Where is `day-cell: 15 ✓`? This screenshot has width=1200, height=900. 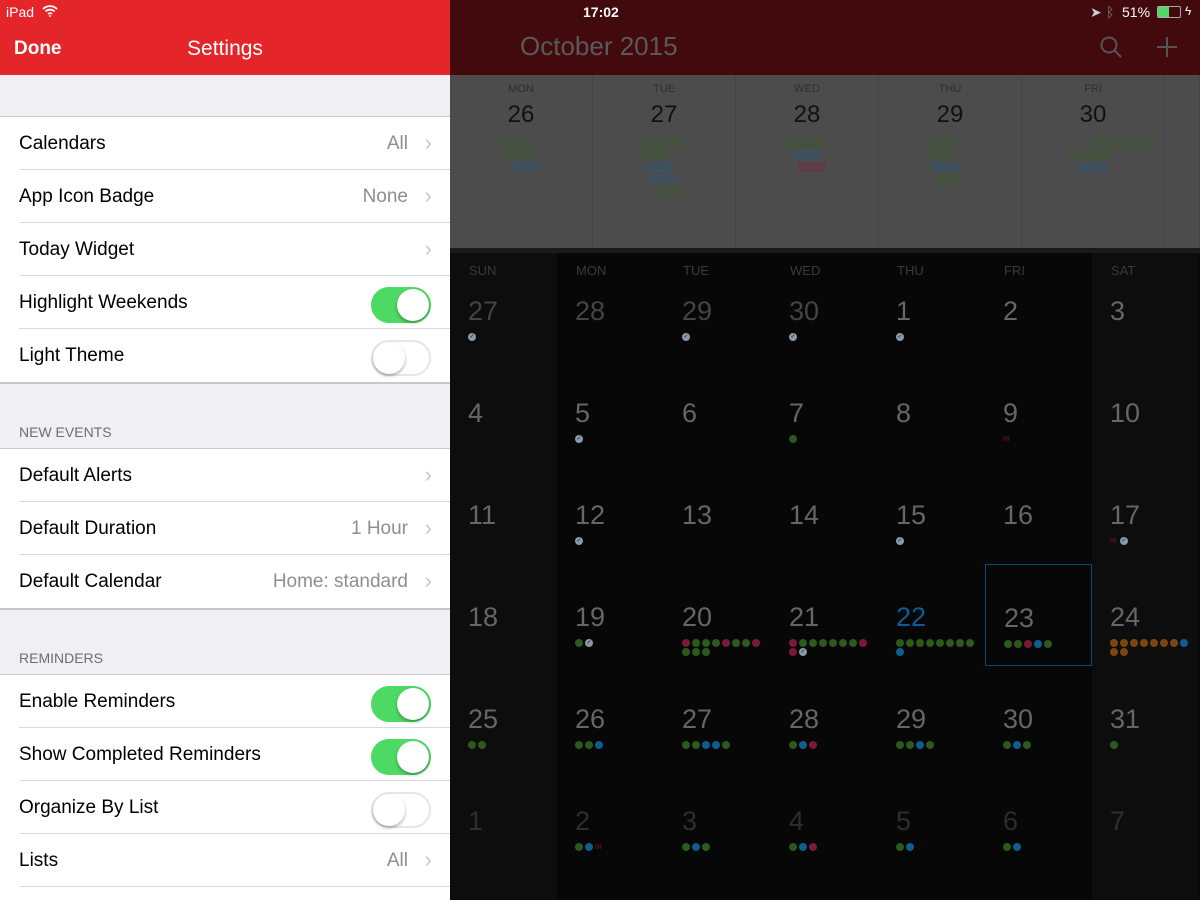 day-cell: 15 ✓ is located at coordinates (931, 513).